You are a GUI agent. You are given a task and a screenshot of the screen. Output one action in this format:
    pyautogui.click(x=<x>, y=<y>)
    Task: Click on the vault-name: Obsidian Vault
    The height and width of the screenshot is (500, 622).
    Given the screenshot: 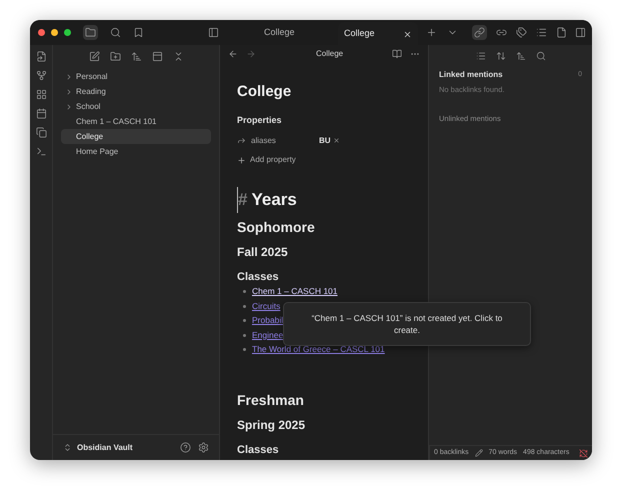 What is the action you would take?
    pyautogui.click(x=105, y=448)
    